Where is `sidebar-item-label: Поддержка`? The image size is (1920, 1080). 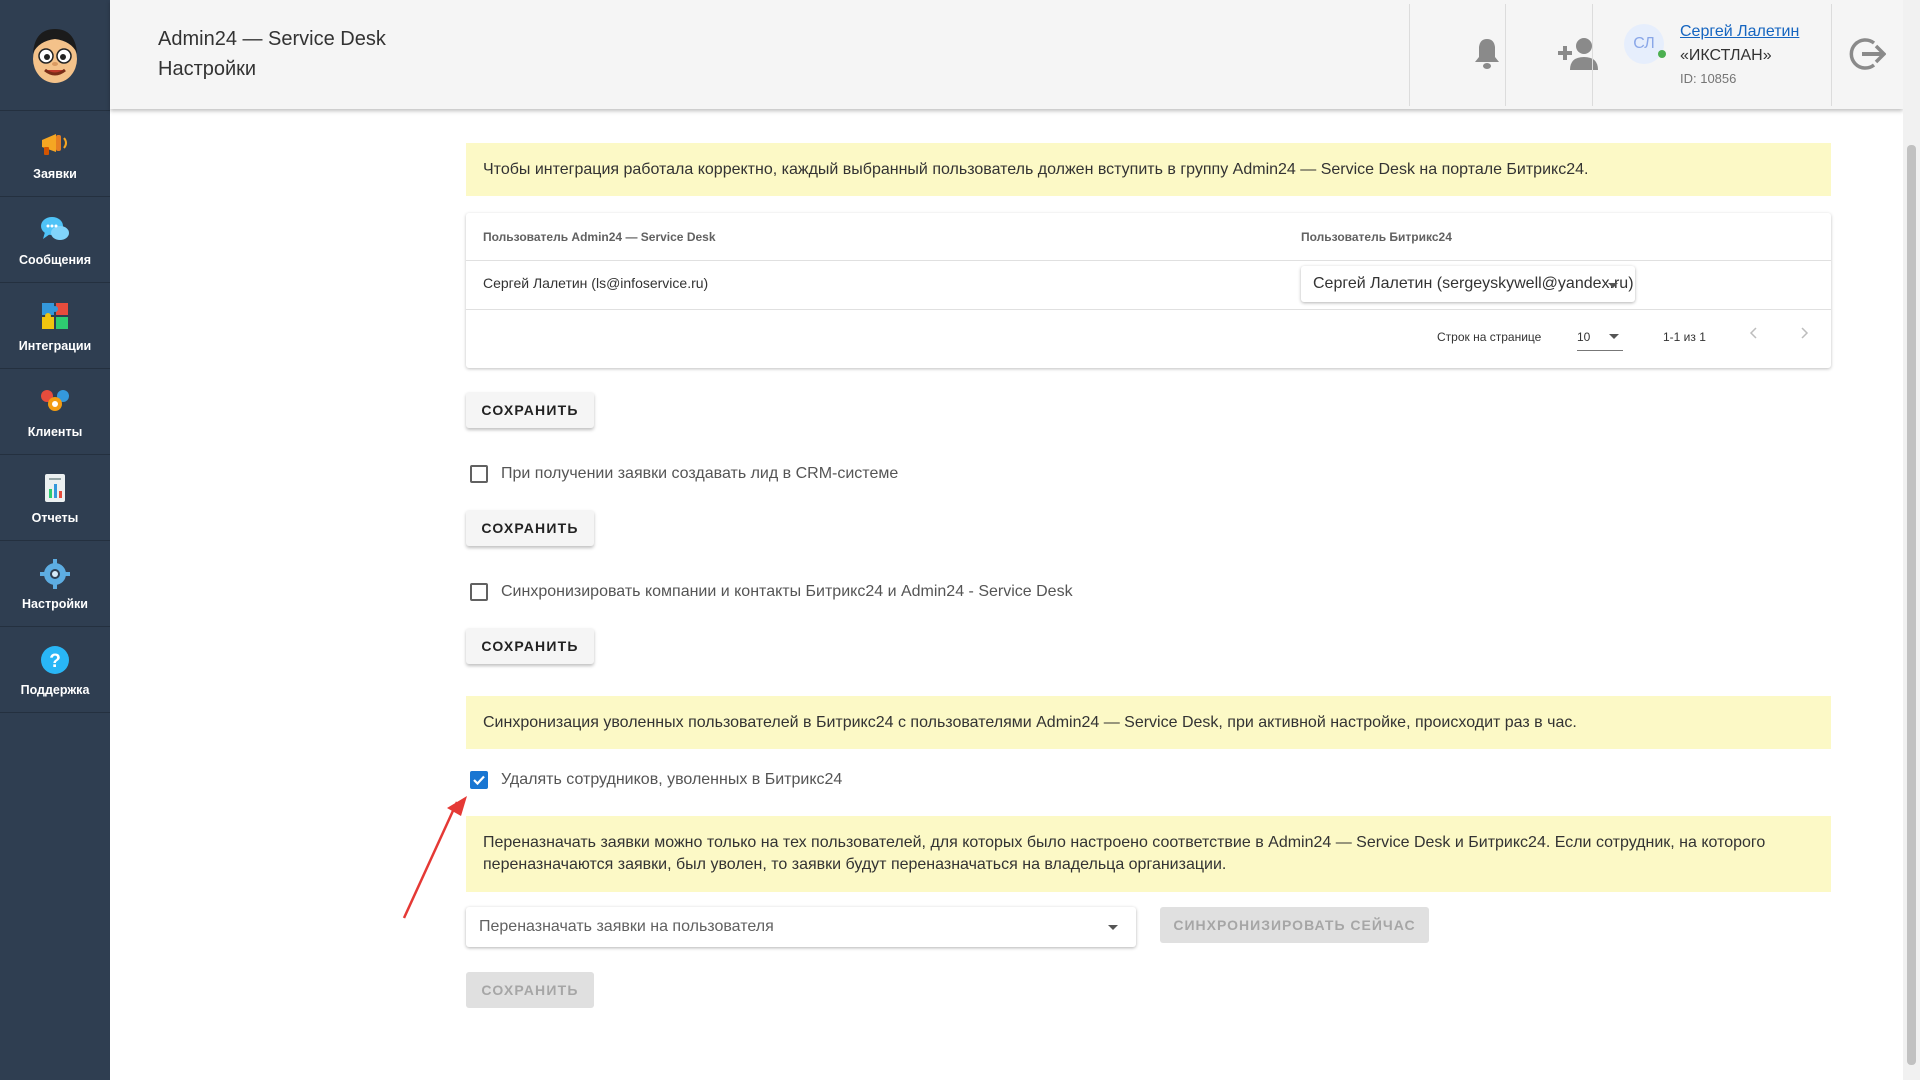 sidebar-item-label: Поддержка is located at coordinates (55, 689).